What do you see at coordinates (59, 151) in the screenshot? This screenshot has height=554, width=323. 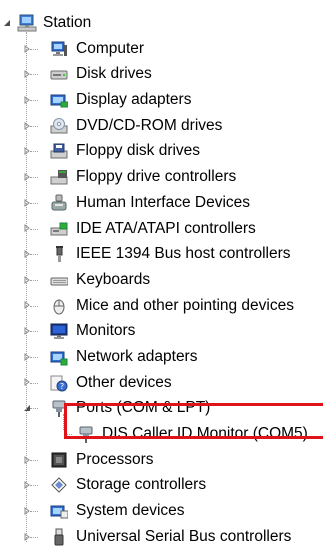 I see `floppy-disk-icon` at bounding box center [59, 151].